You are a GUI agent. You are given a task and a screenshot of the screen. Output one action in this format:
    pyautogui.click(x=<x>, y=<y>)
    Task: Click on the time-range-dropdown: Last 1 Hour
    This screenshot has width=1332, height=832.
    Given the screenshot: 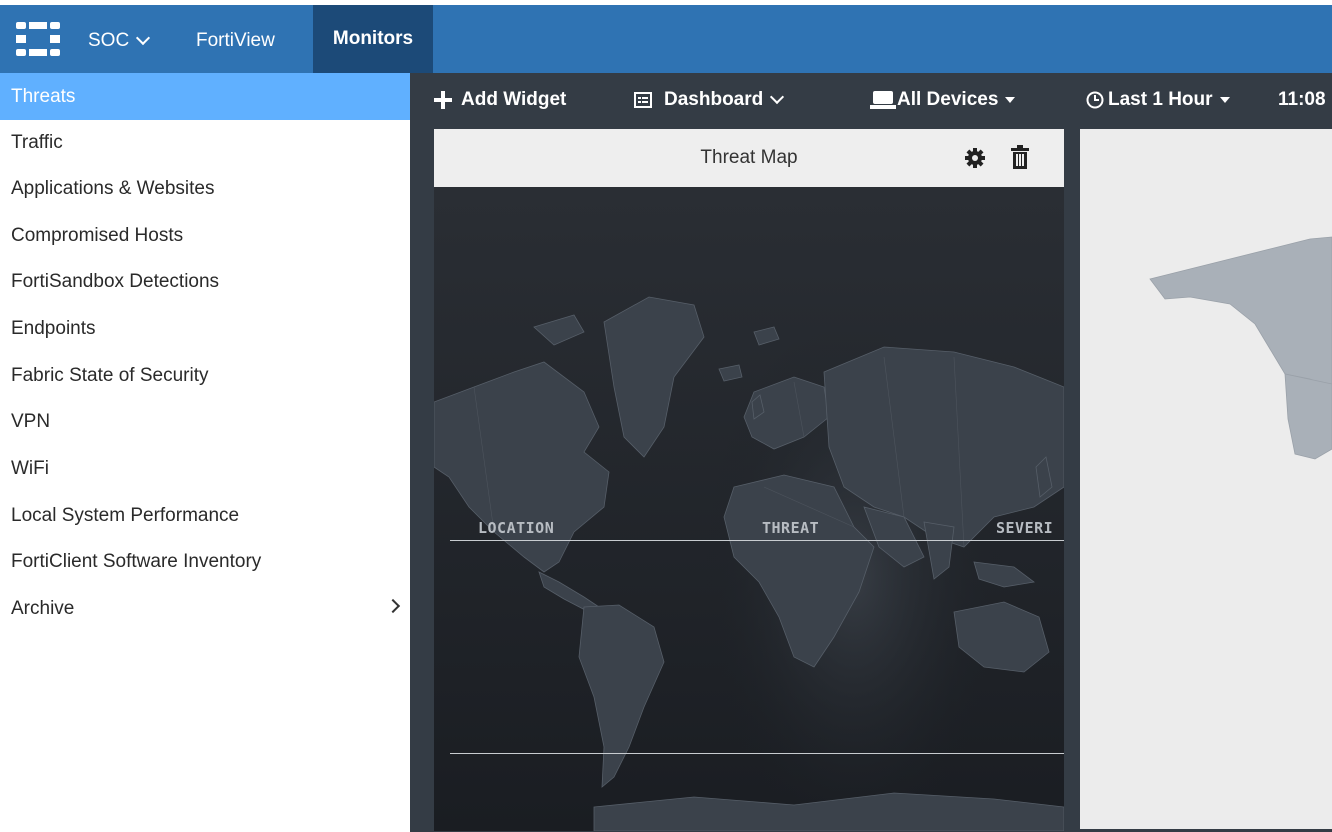 What is the action you would take?
    pyautogui.click(x=1158, y=100)
    